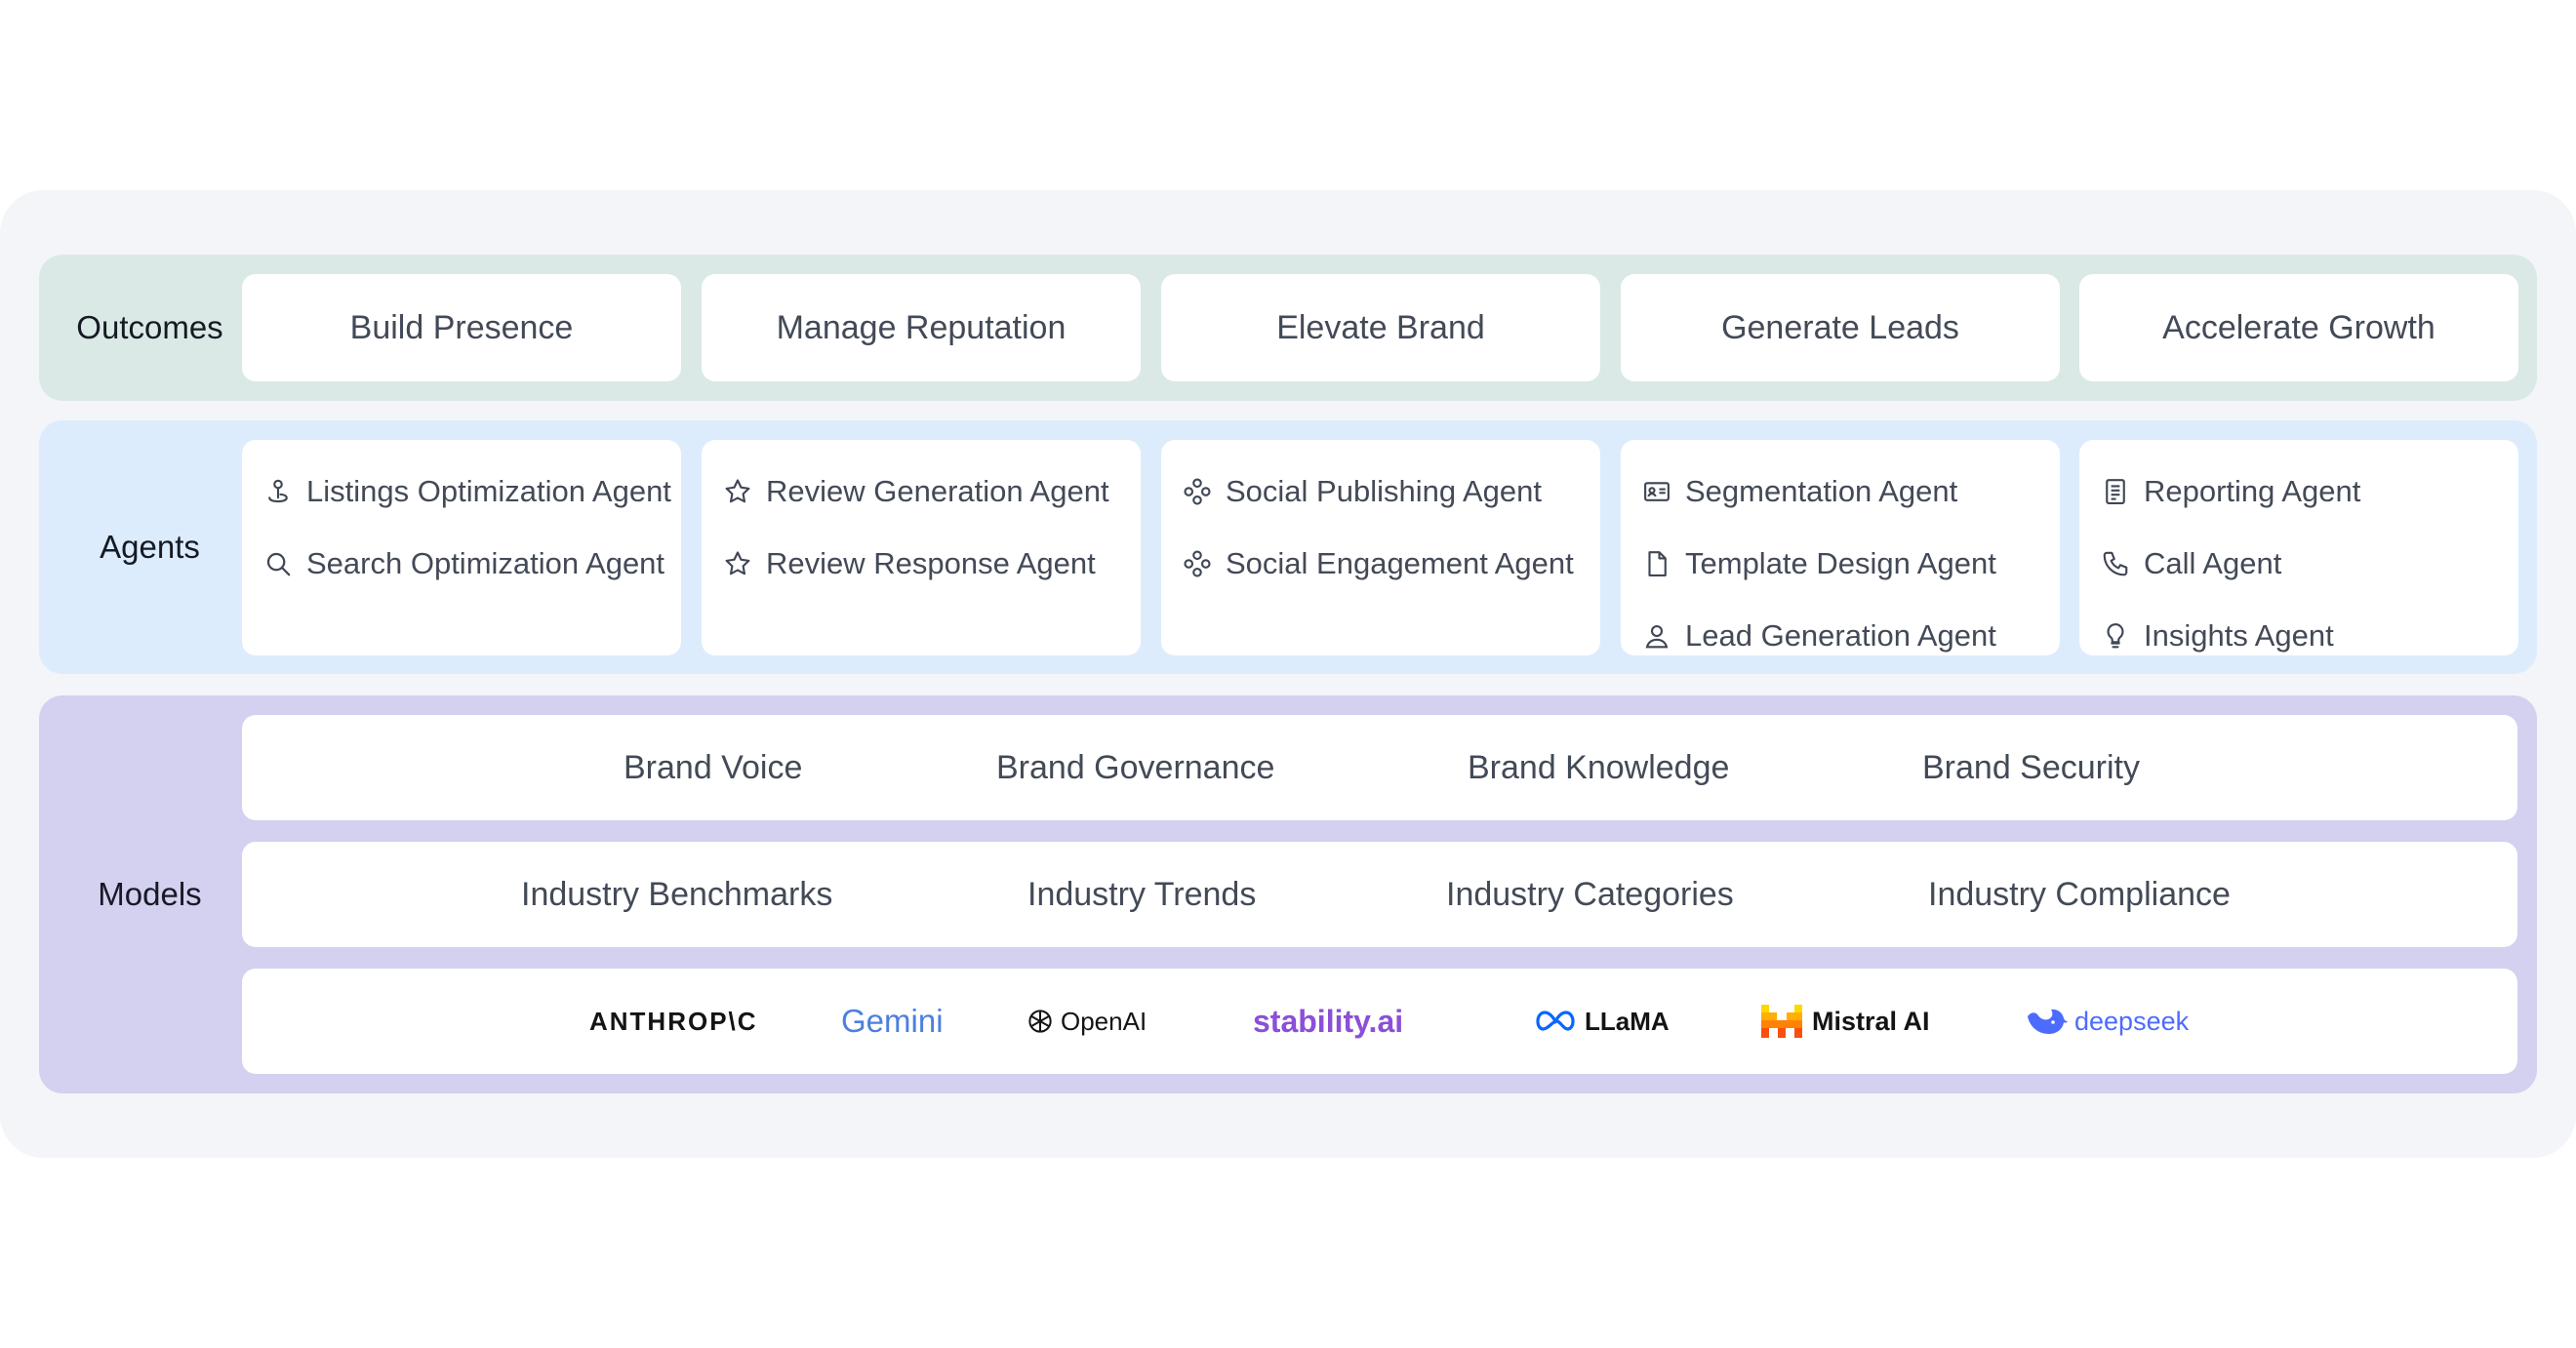 The height and width of the screenshot is (1348, 2576). What do you see at coordinates (485, 563) in the screenshot?
I see `agent-label: Search Optimization Agent` at bounding box center [485, 563].